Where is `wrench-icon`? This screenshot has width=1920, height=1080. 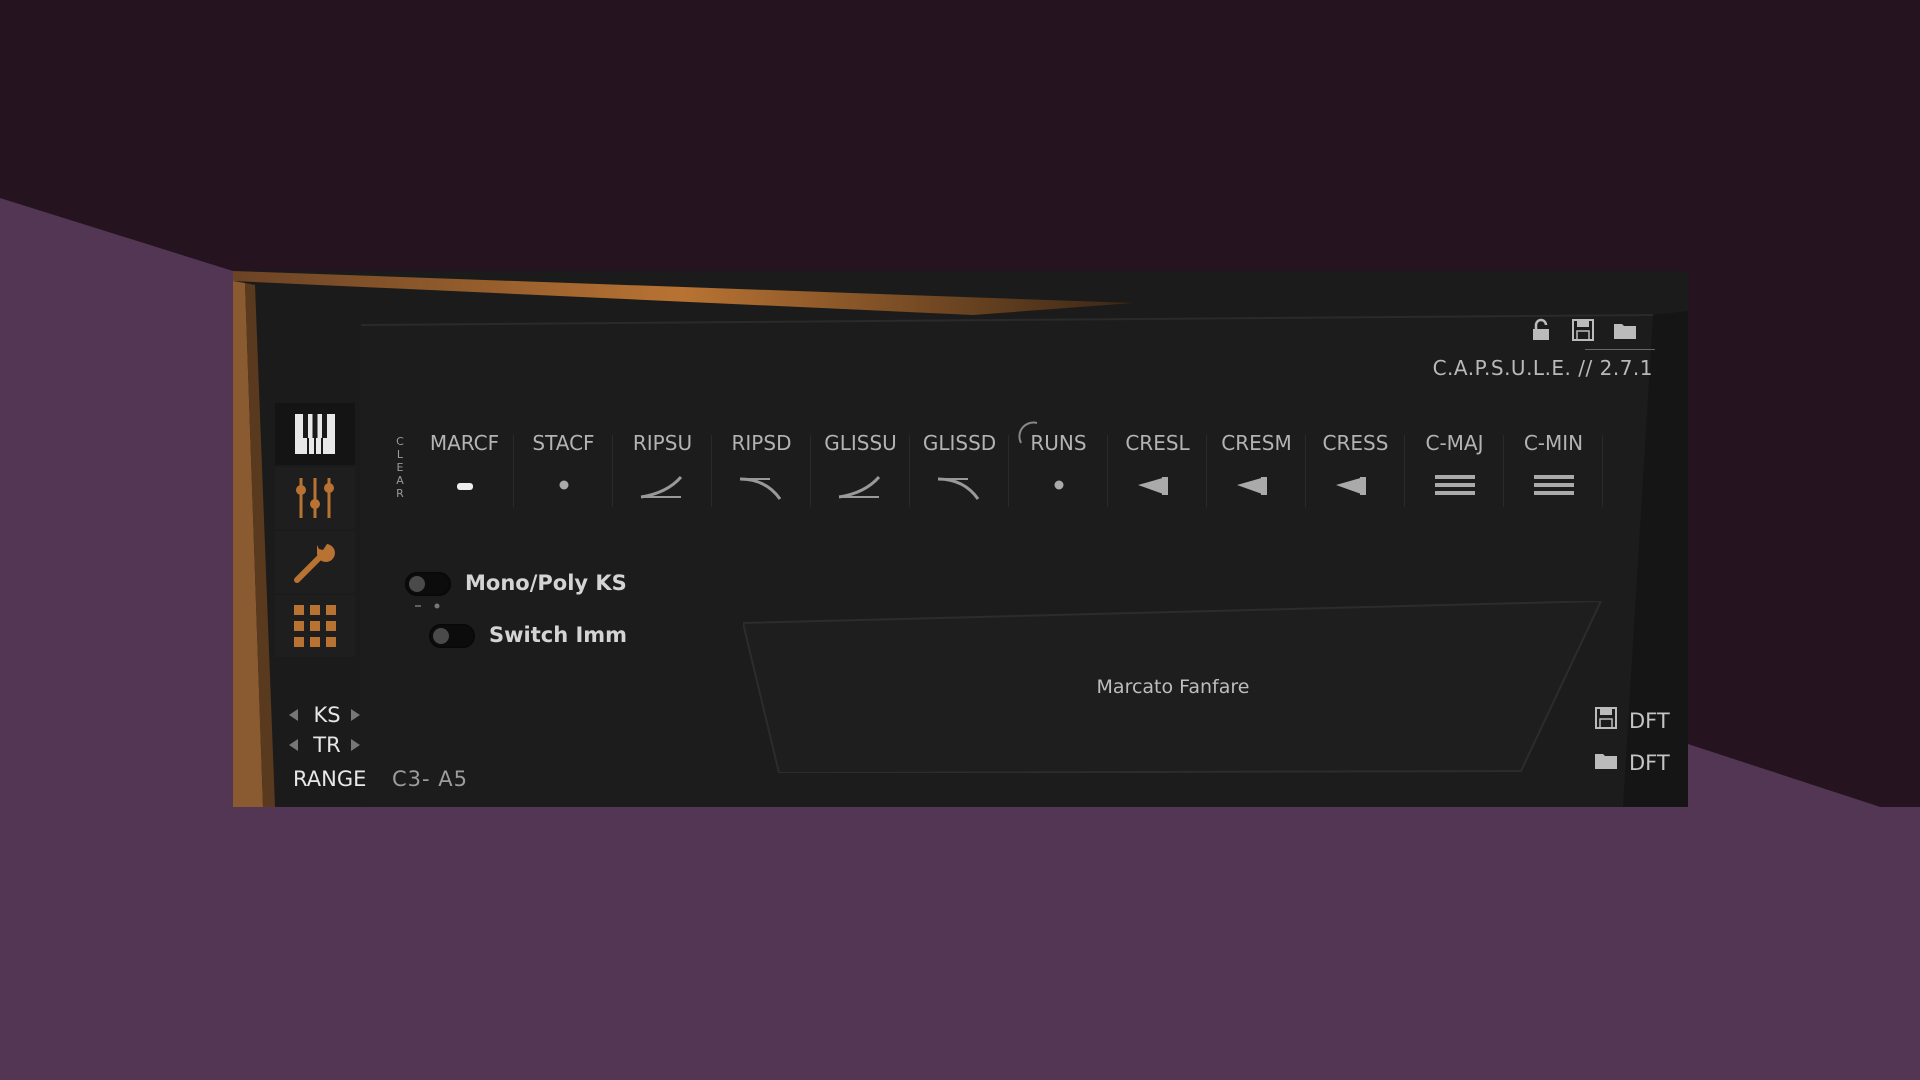 wrench-icon is located at coordinates (314, 563).